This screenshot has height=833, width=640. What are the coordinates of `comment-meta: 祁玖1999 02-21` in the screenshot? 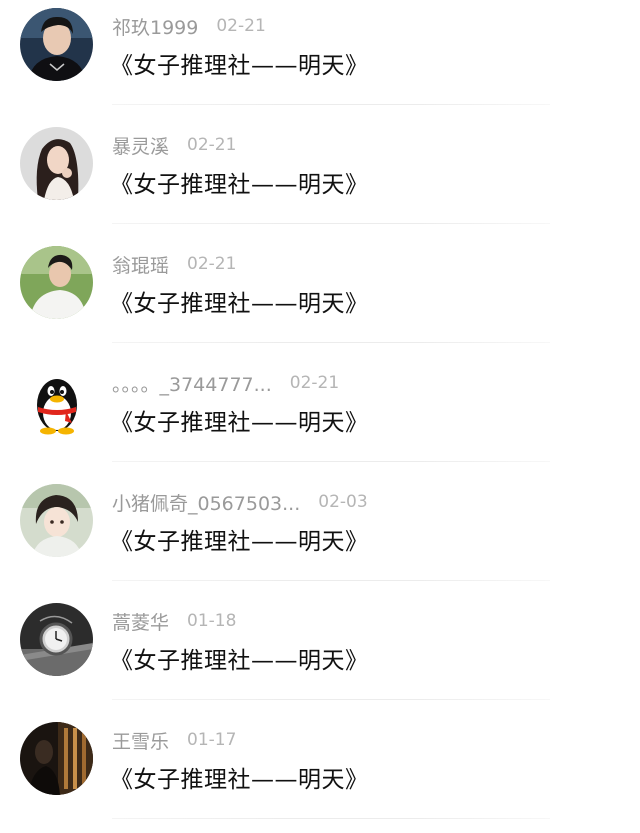 It's located at (372, 26).